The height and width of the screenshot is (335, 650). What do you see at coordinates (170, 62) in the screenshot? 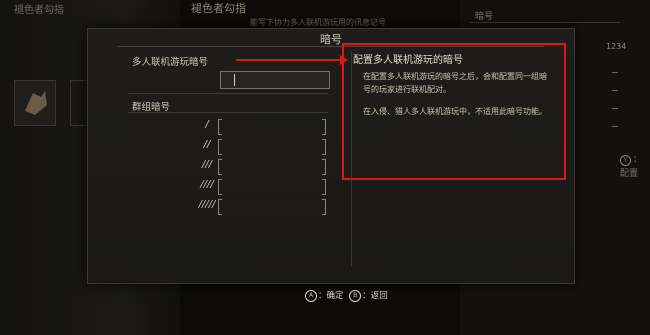
I see `multiplayer-password-label: 多人联机游玩暗号` at bounding box center [170, 62].